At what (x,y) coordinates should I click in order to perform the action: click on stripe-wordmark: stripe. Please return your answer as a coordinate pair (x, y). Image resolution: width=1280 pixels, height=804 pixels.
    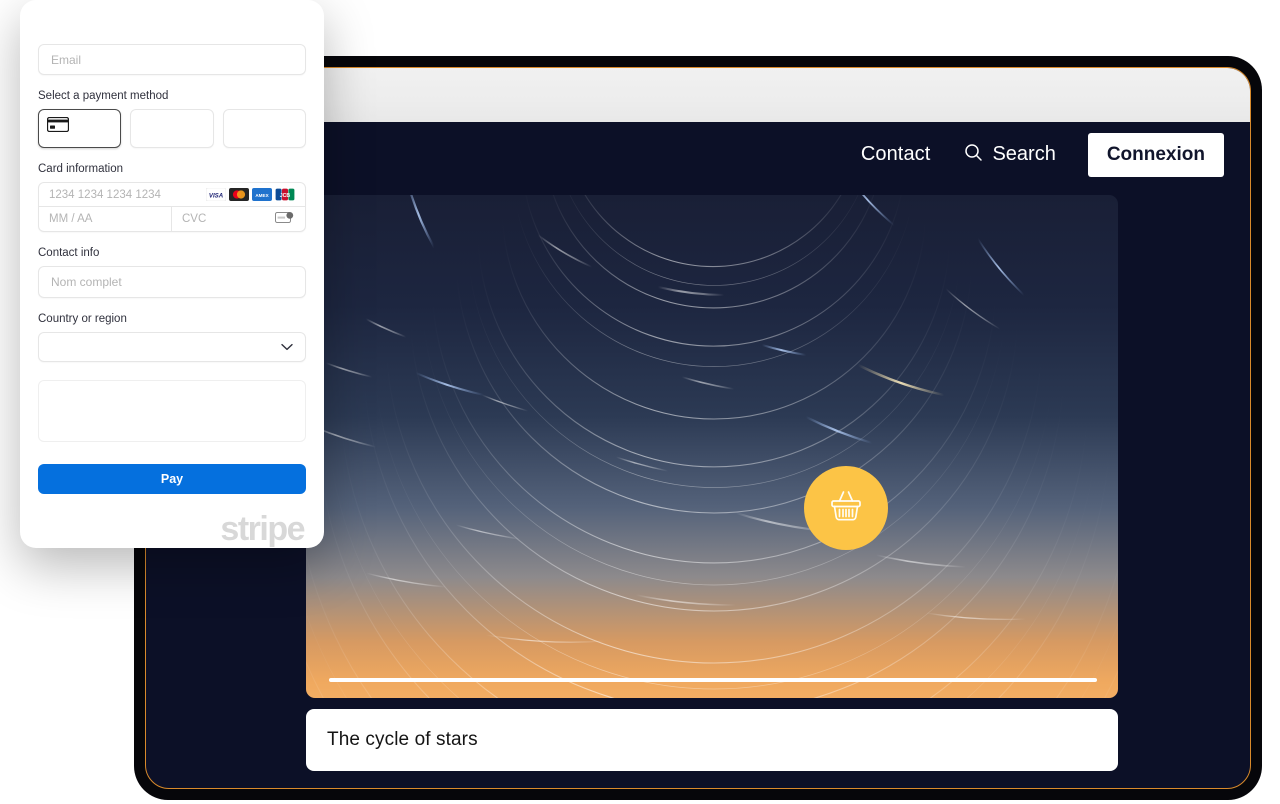
    Looking at the image, I should click on (262, 529).